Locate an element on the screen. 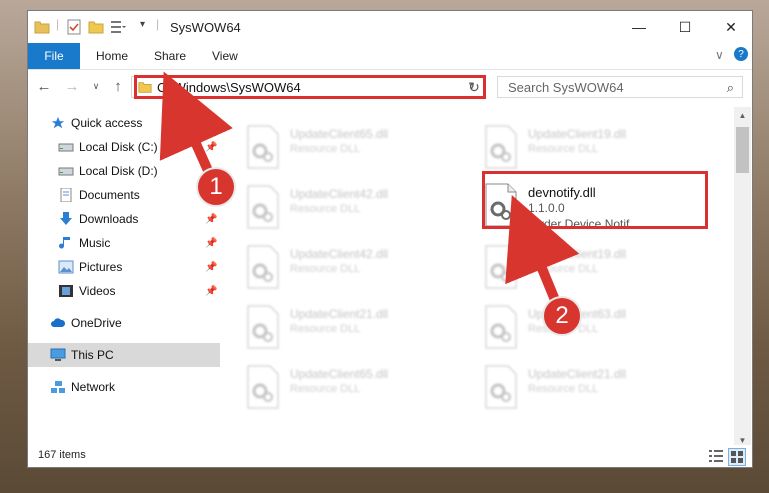 The image size is (769, 493). sidebar-item-label: This PC is located at coordinates (92, 355).